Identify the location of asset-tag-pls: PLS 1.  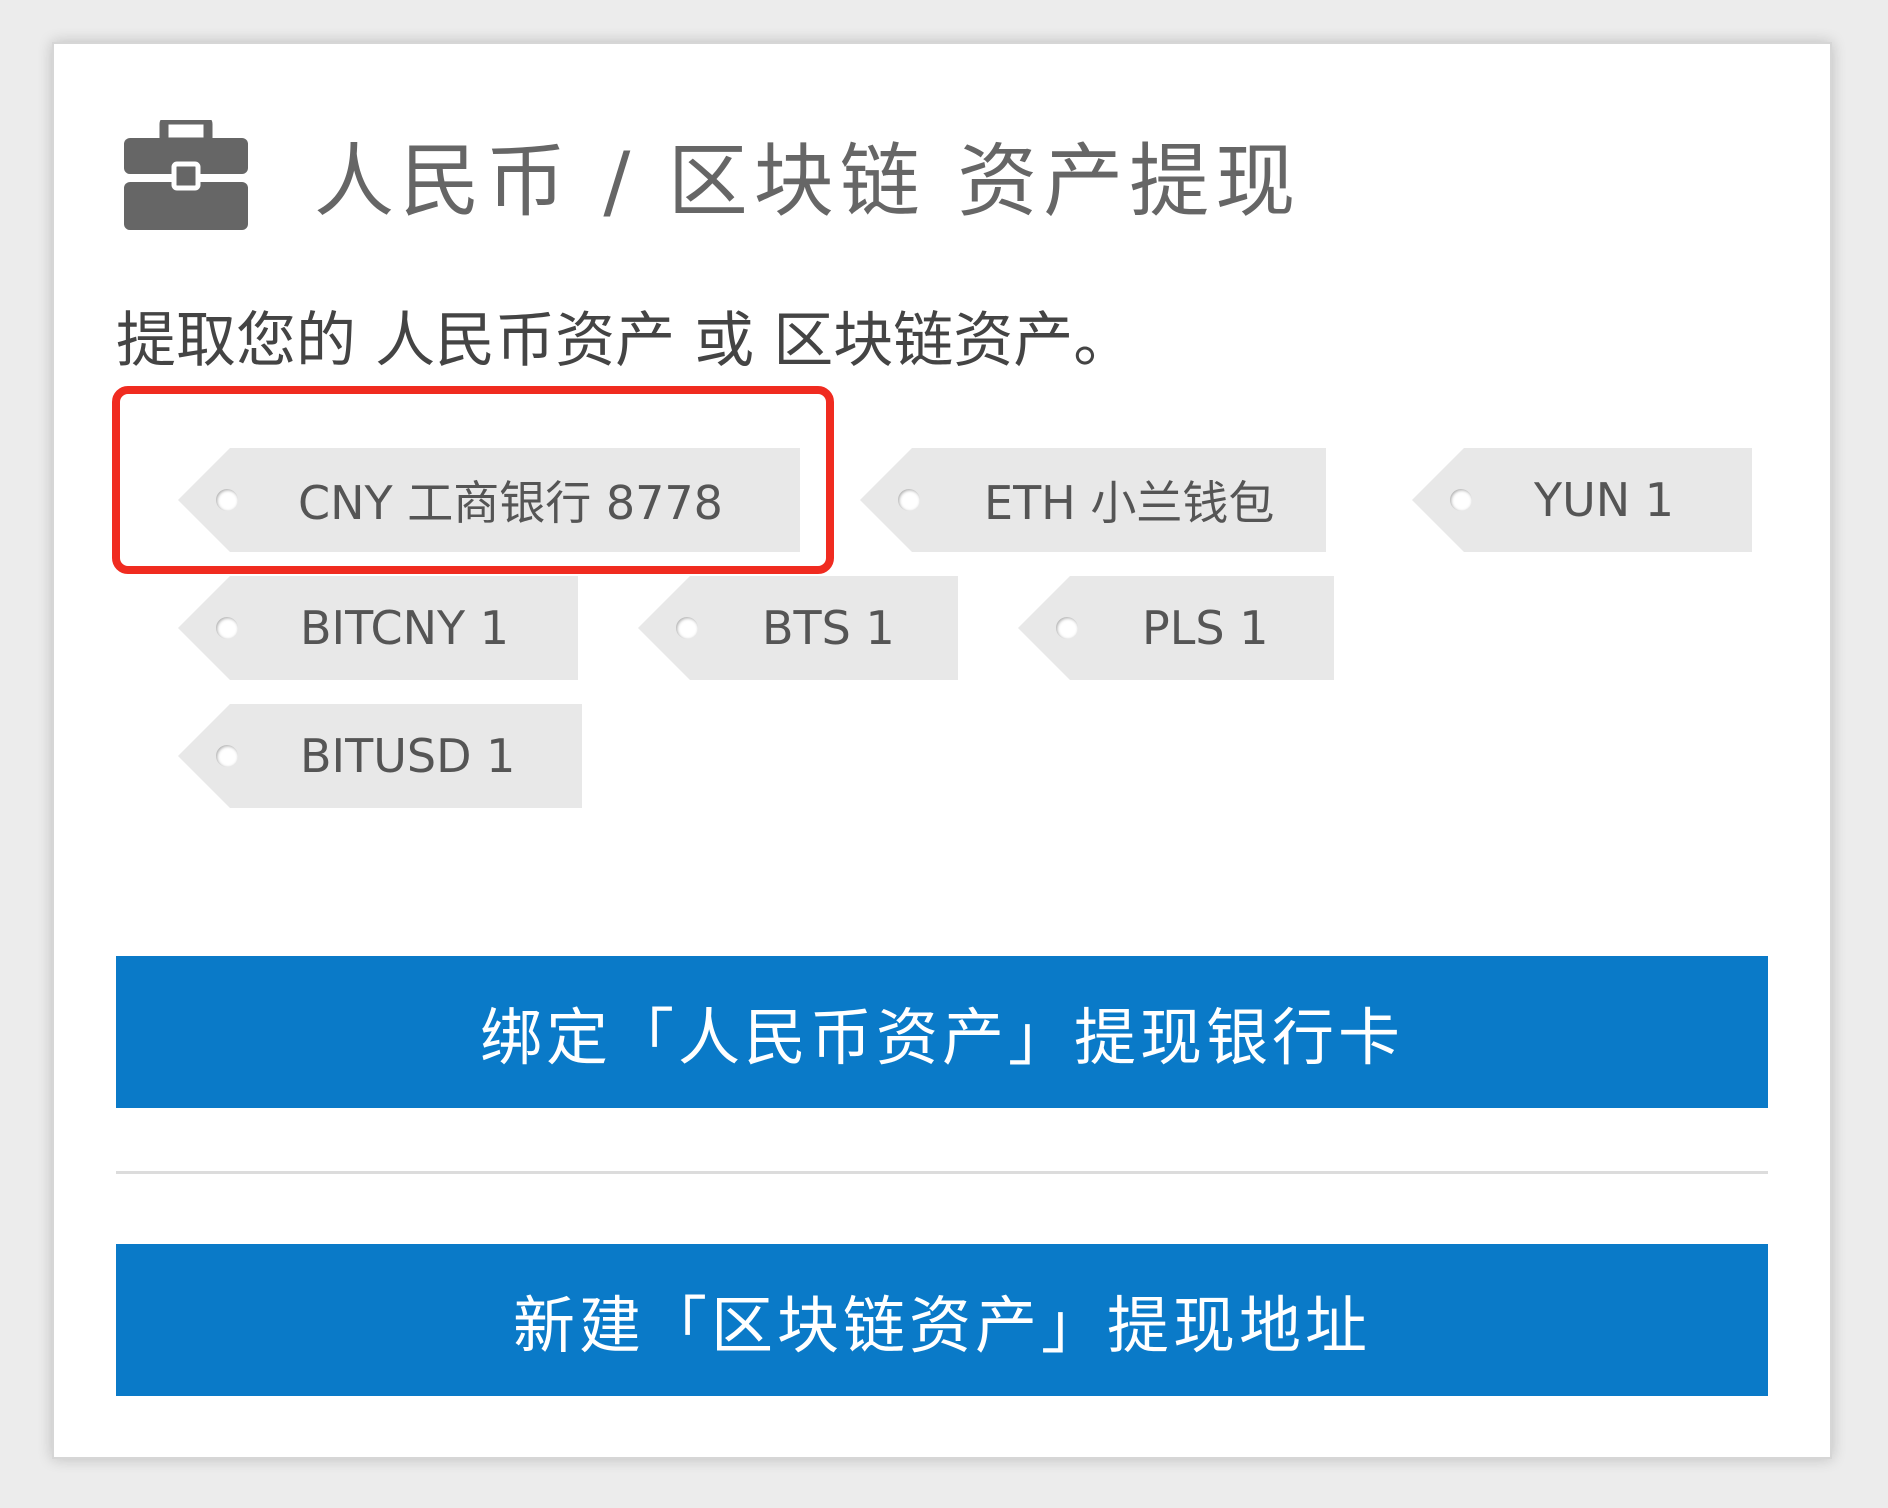
(1176, 628).